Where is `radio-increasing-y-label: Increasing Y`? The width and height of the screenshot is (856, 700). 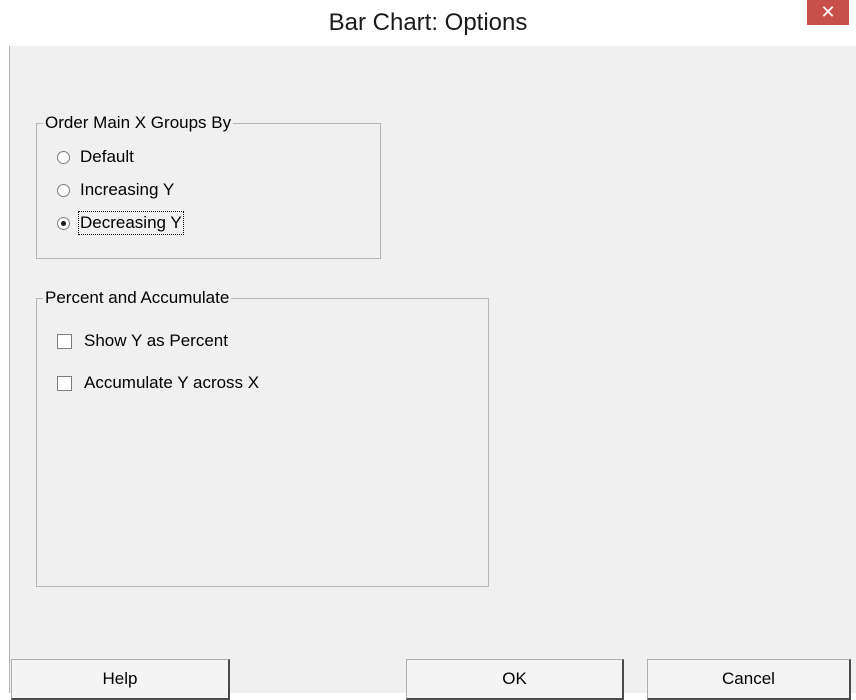
radio-increasing-y-label: Increasing Y is located at coordinates (127, 189).